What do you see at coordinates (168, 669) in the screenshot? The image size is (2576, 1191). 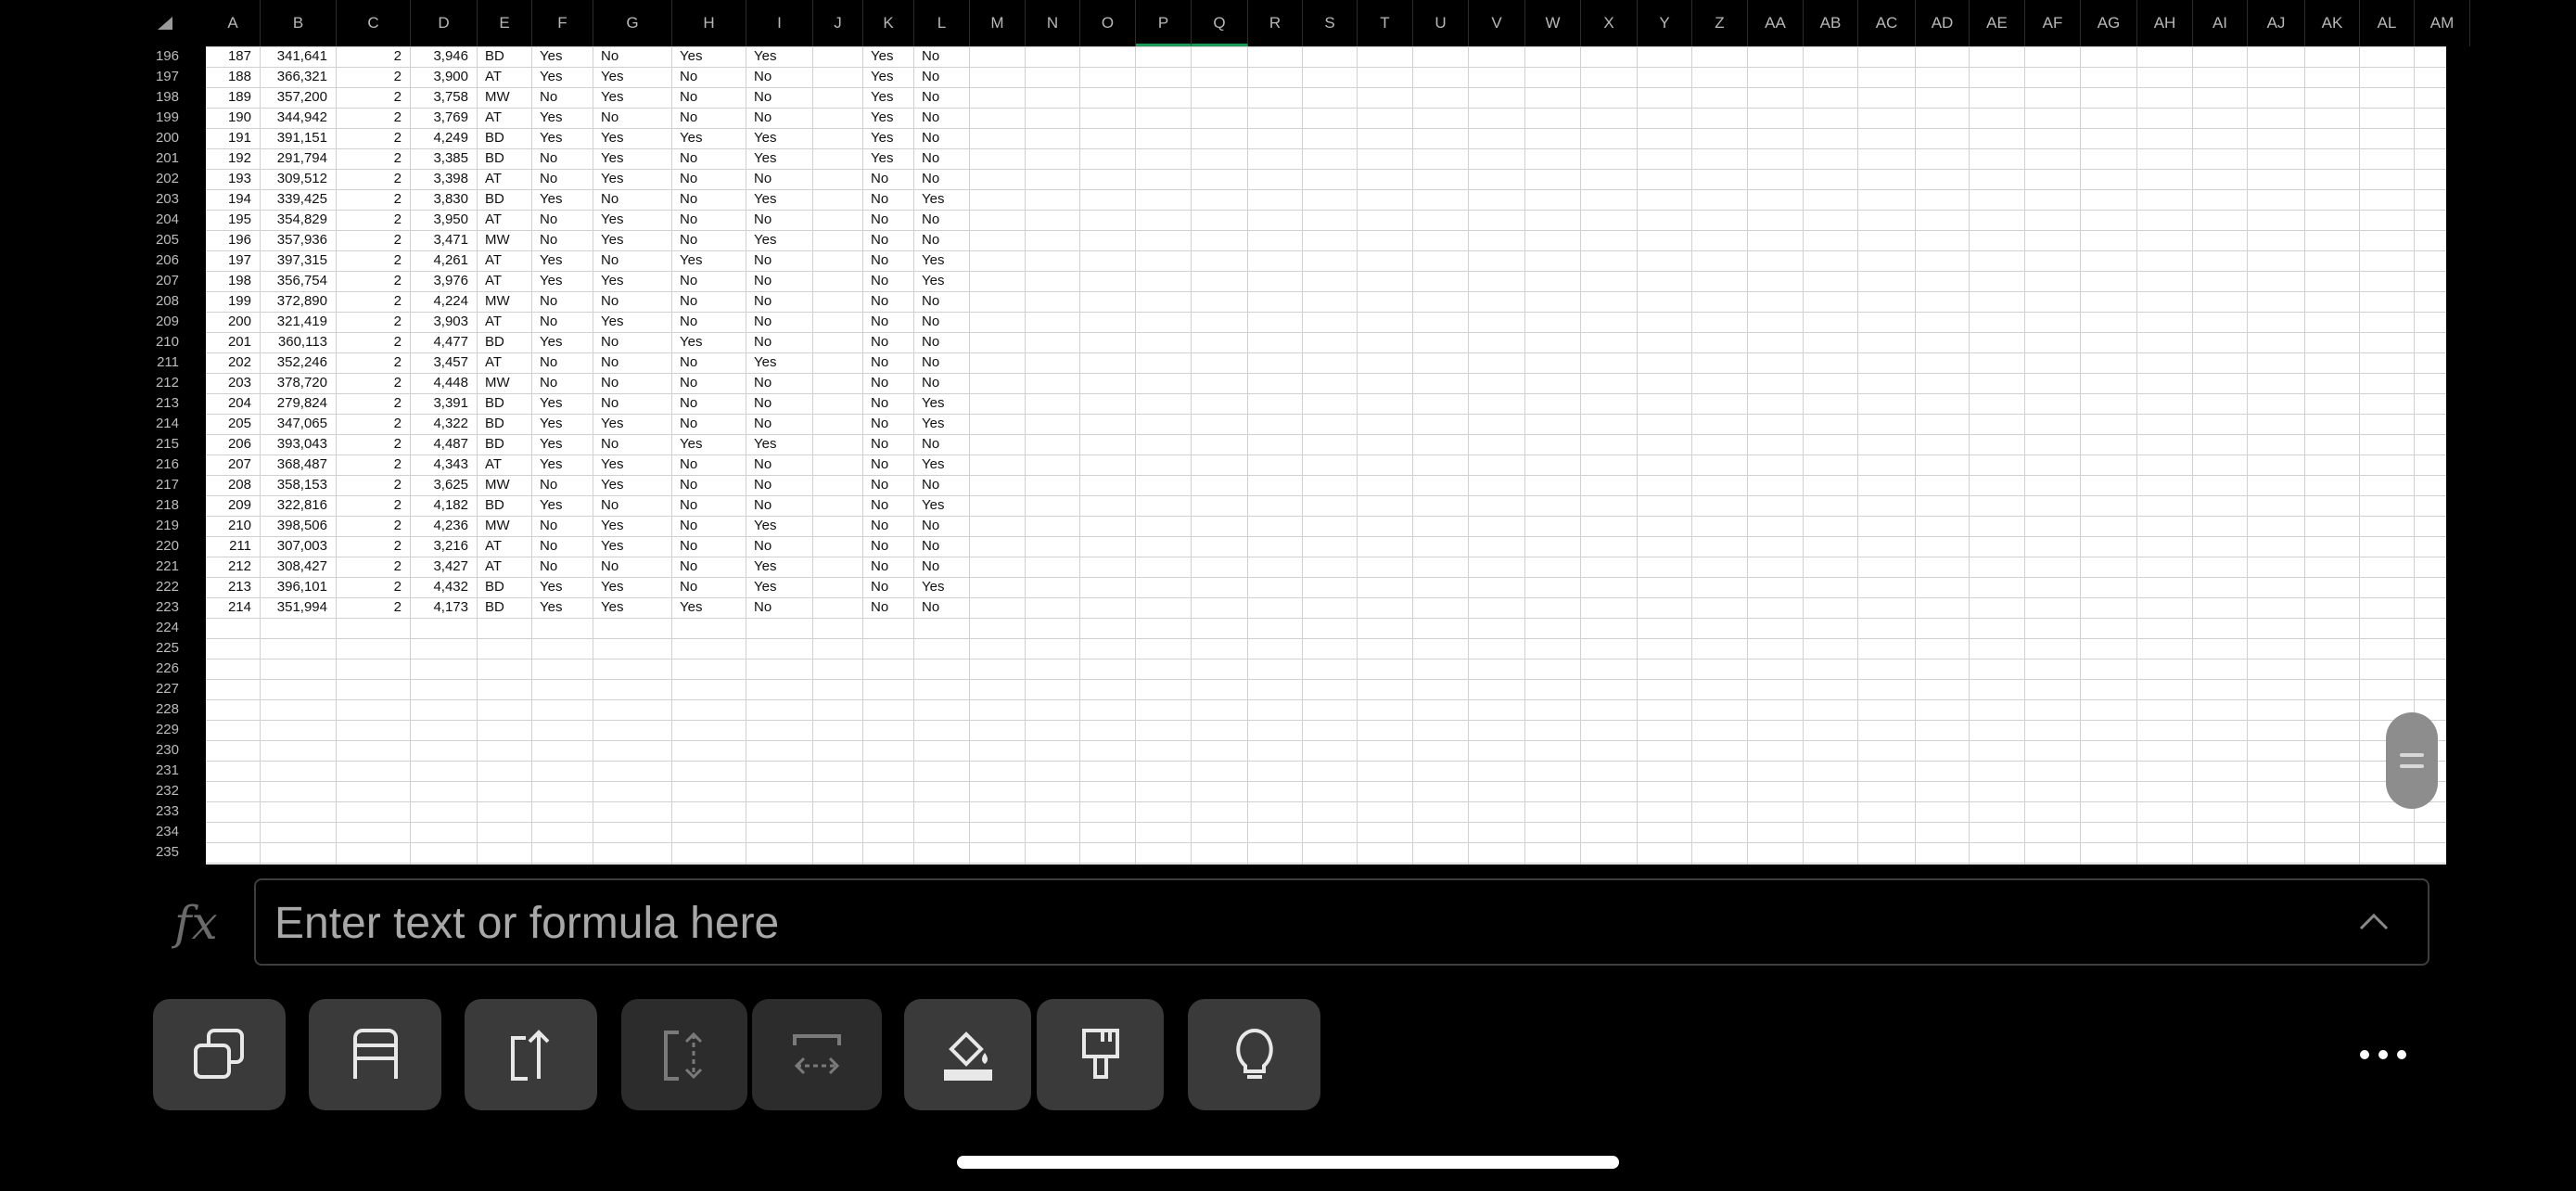 I see `row-header: 226` at bounding box center [168, 669].